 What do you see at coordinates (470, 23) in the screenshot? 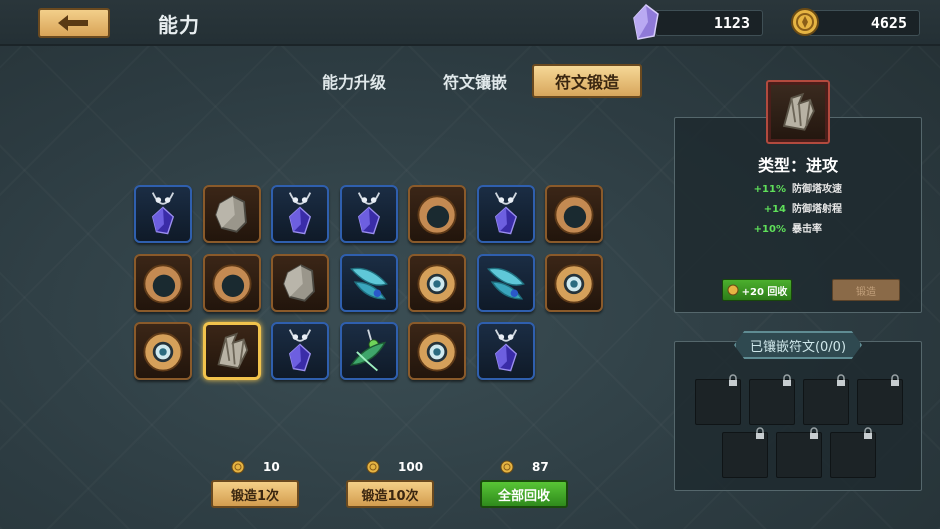
I see `top-bar: 能力 1123 4625` at bounding box center [470, 23].